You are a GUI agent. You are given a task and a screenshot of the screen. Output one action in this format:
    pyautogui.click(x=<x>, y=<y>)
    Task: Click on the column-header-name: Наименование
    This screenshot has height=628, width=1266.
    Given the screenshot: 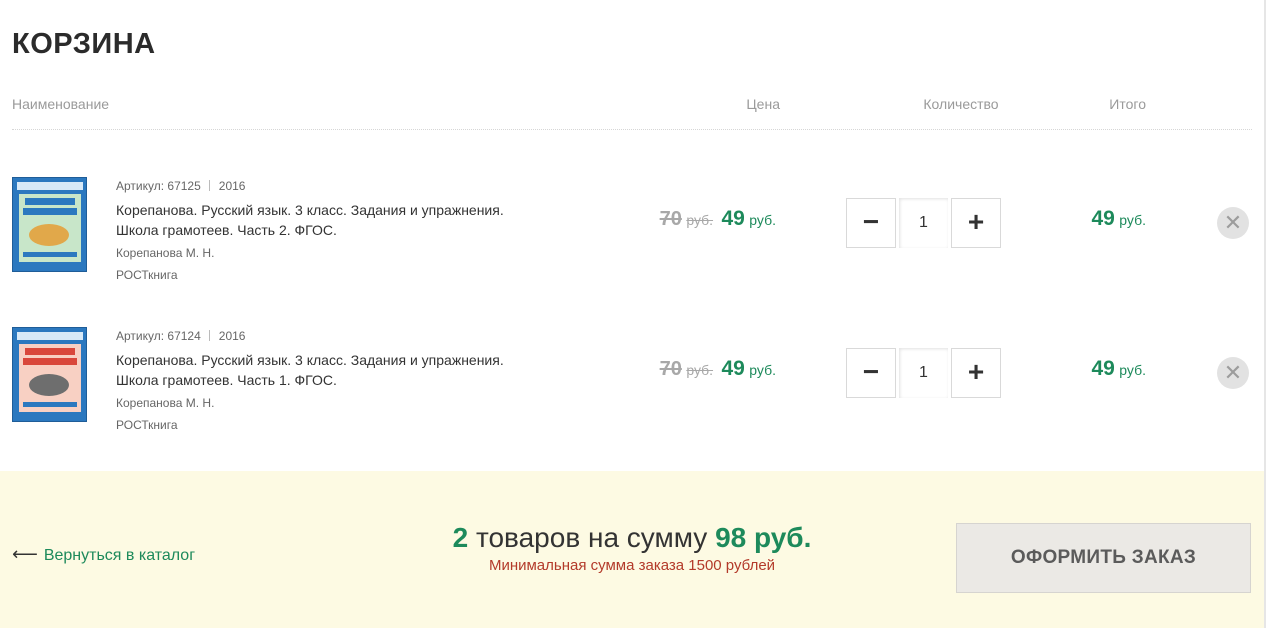 What is the action you would take?
    pyautogui.click(x=61, y=104)
    